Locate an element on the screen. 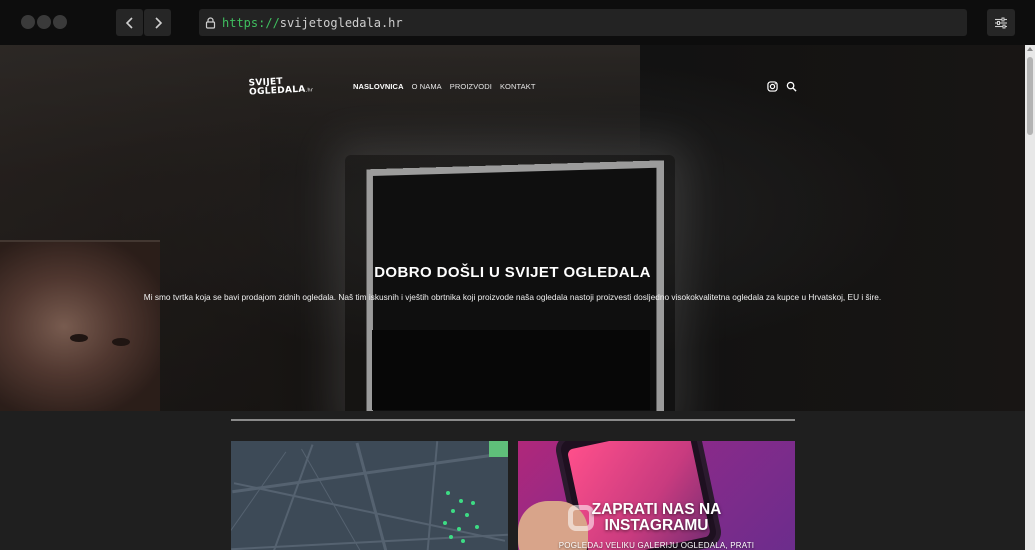 This screenshot has height=550, width=1035. section-divider is located at coordinates (513, 420).